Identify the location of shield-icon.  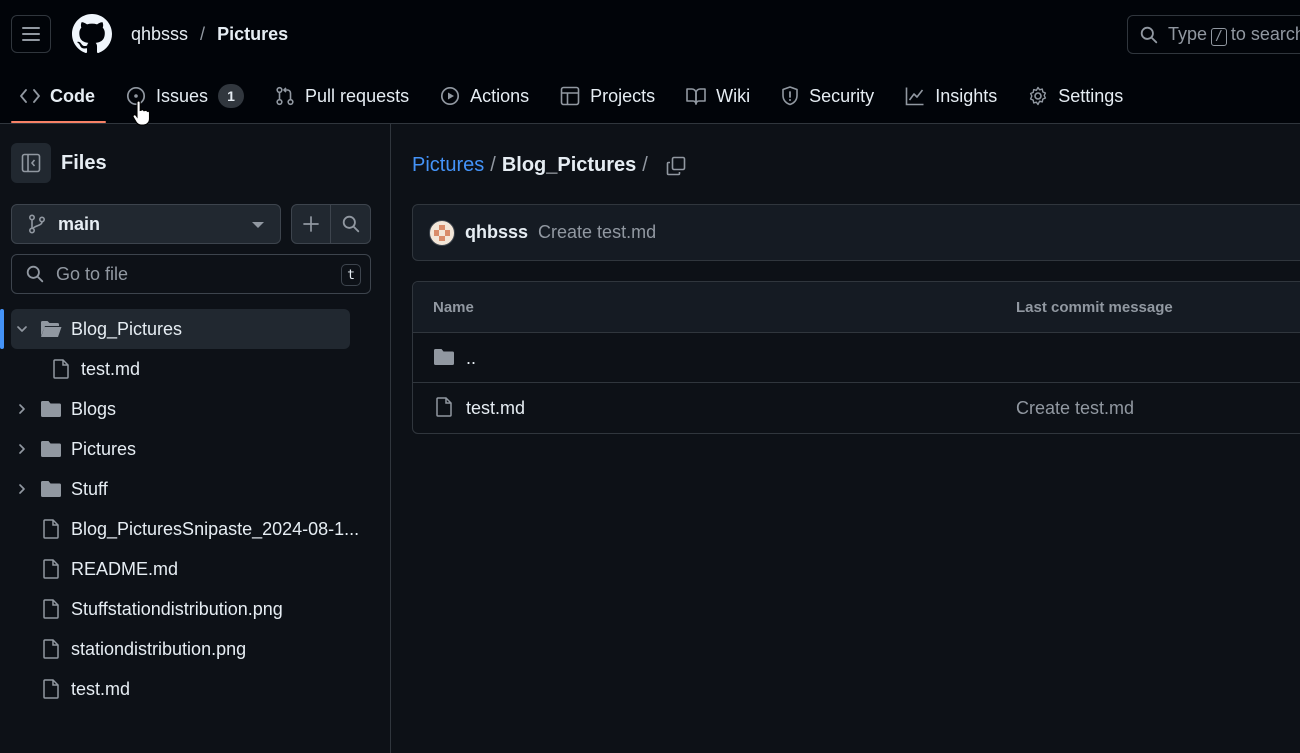
(790, 96).